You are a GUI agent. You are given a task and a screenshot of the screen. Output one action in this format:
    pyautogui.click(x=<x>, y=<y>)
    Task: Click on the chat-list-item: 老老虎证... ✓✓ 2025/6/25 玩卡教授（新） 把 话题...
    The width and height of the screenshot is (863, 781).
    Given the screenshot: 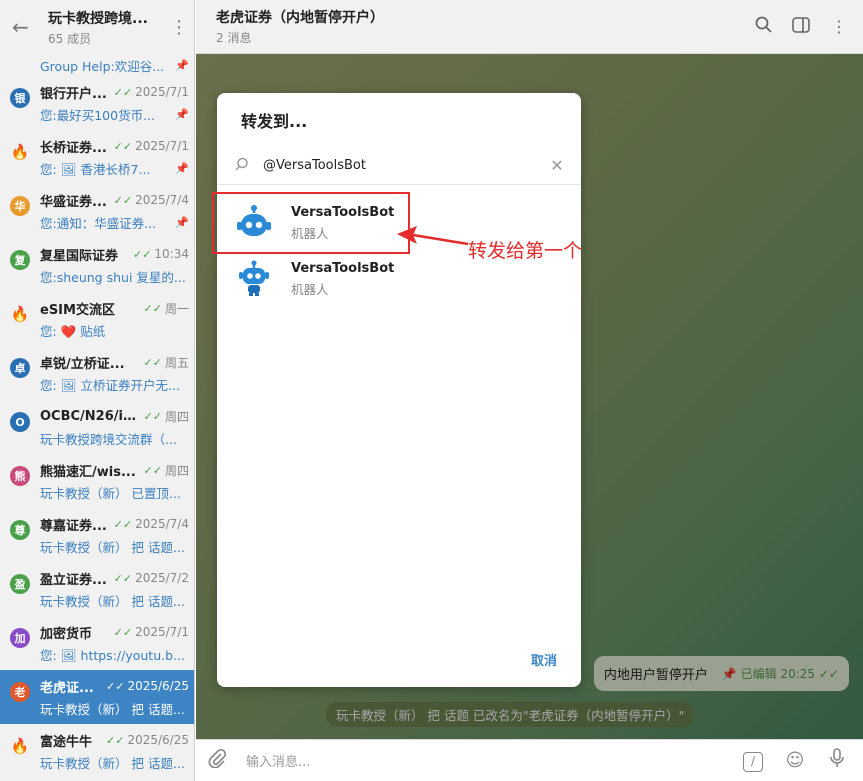 What is the action you would take?
    pyautogui.click(x=97, y=697)
    